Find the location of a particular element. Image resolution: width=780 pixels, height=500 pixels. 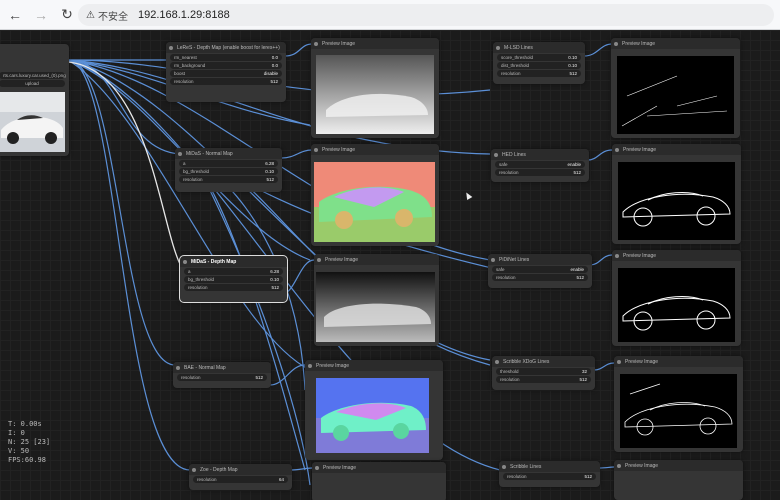

scribble-xdog-title: Scribble XDoG Lines is located at coordinates (543, 361).